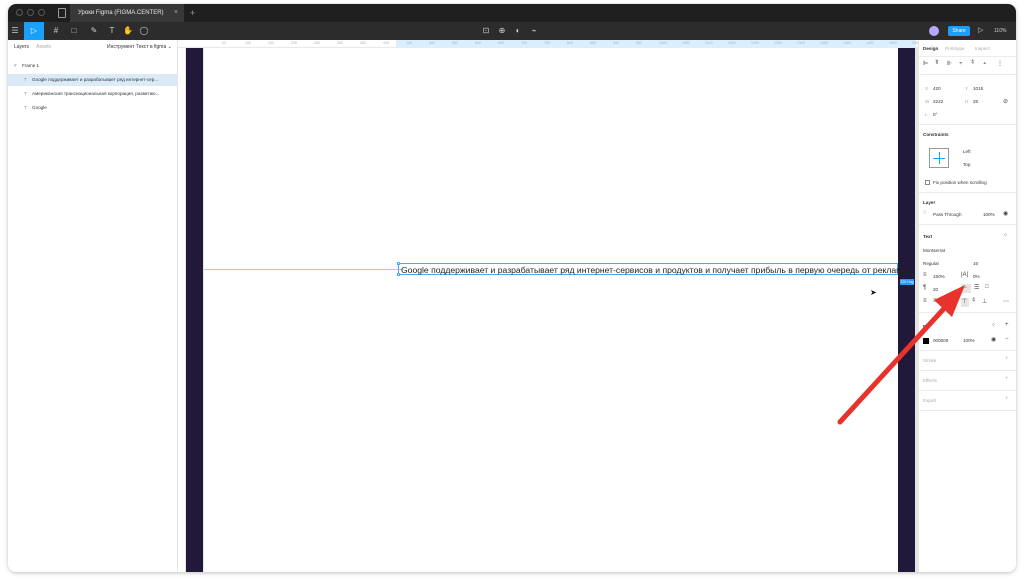 The height and width of the screenshot is (582, 1024). I want to click on vertical-align-bottom-icon: ⊥, so click(984, 301).